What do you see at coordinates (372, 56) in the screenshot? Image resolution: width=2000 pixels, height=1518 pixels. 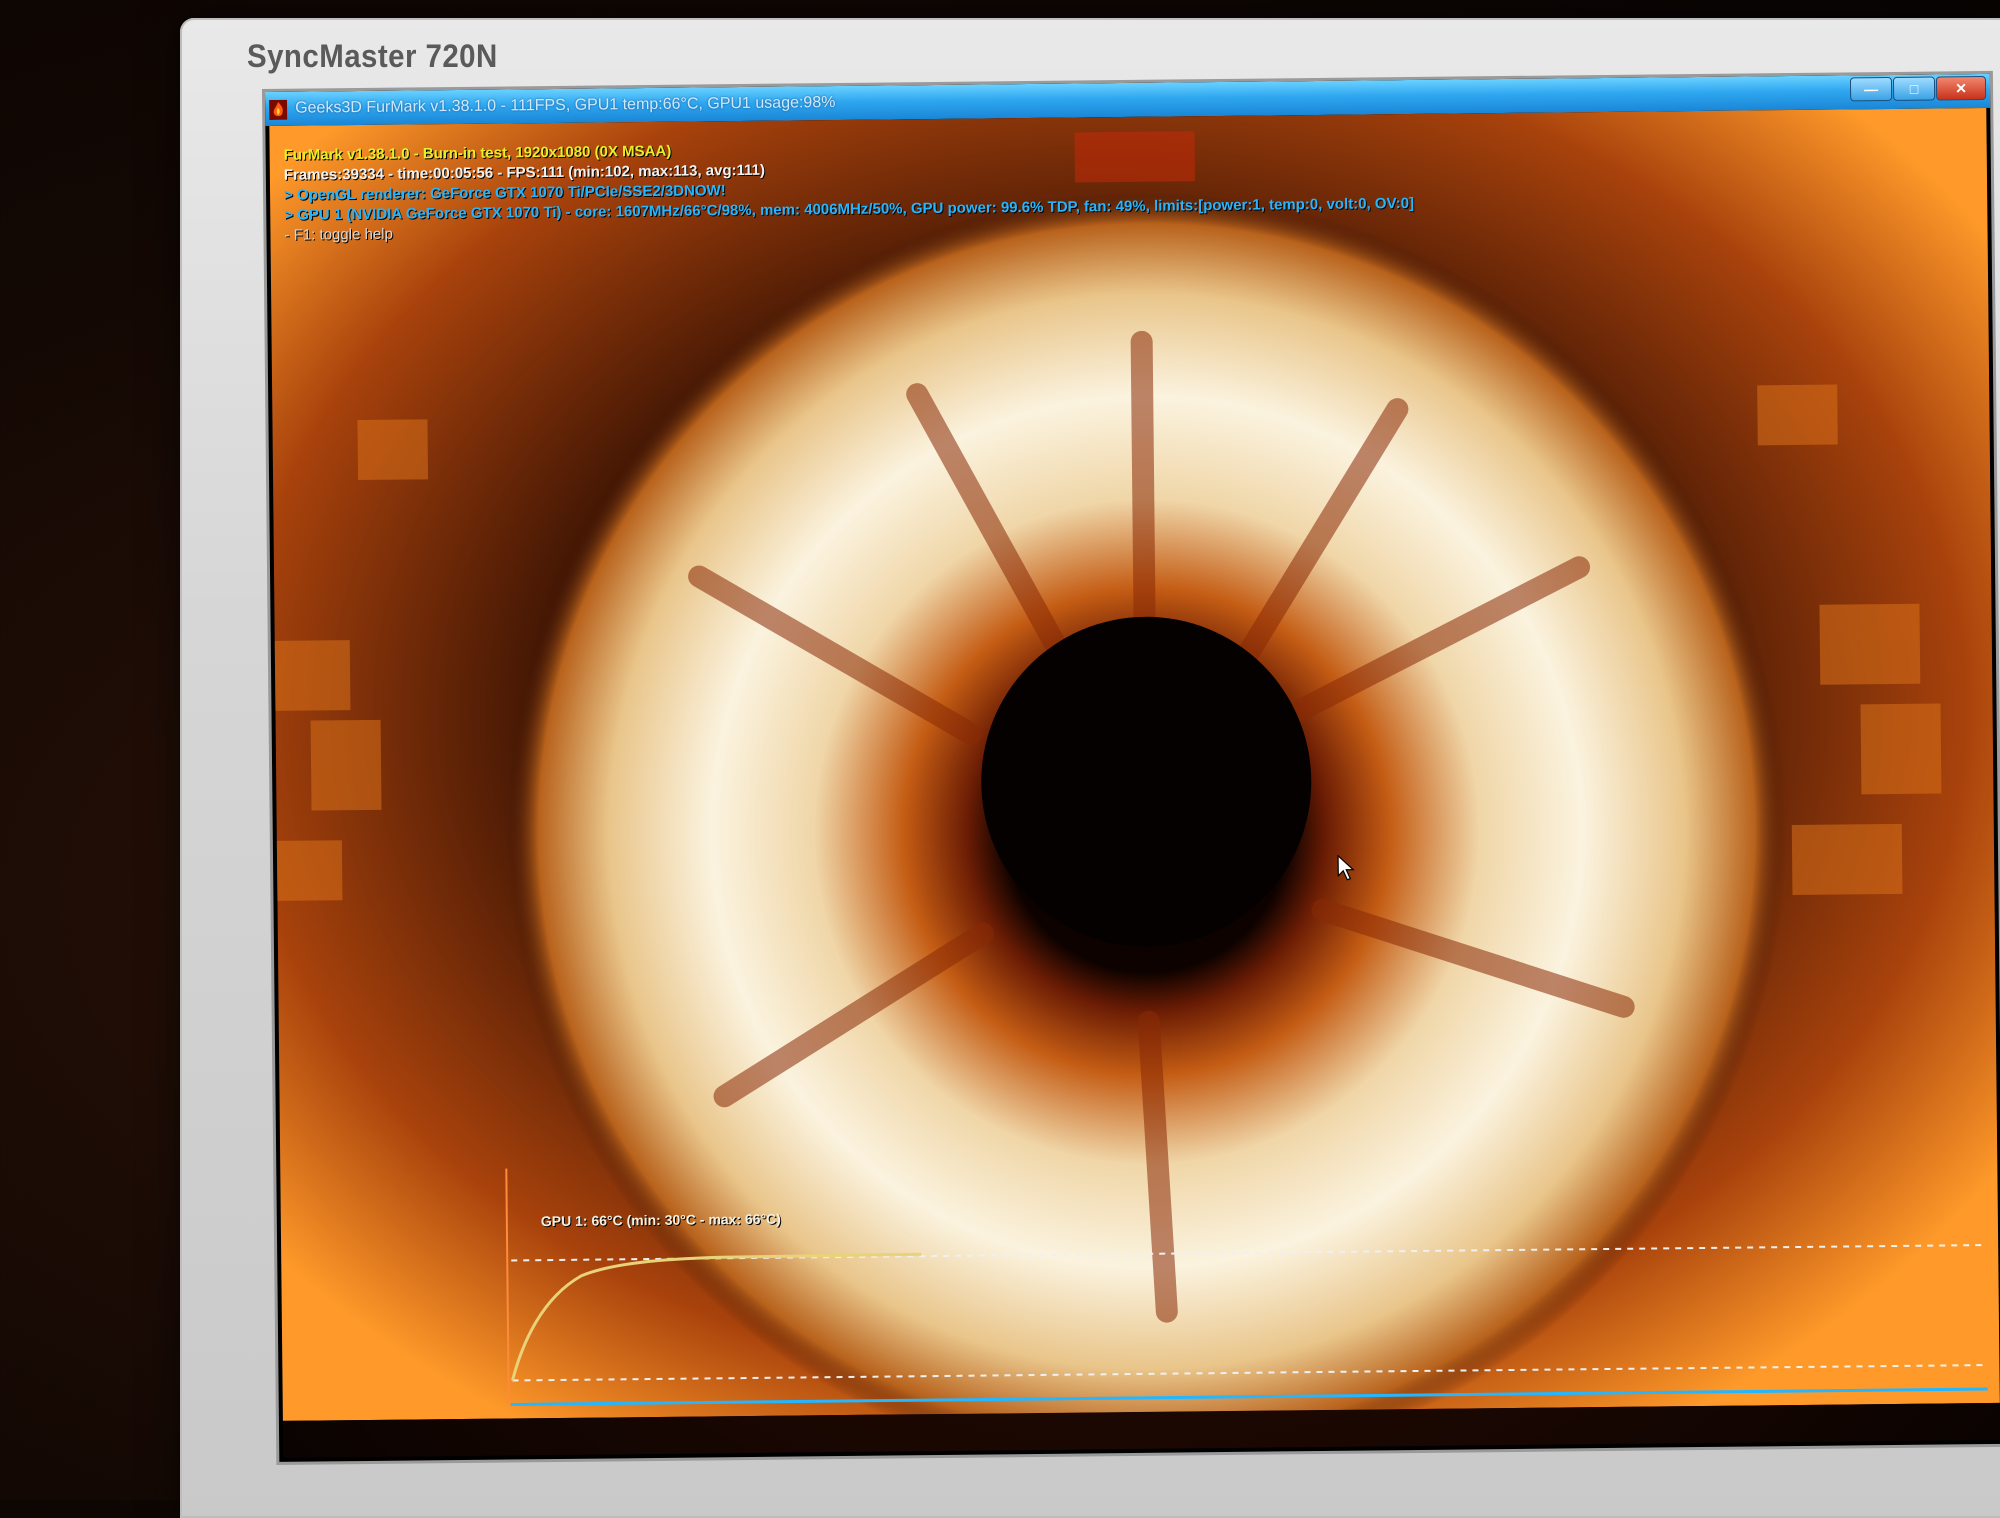 I see `monitor-brand: SyncMaster 720N` at bounding box center [372, 56].